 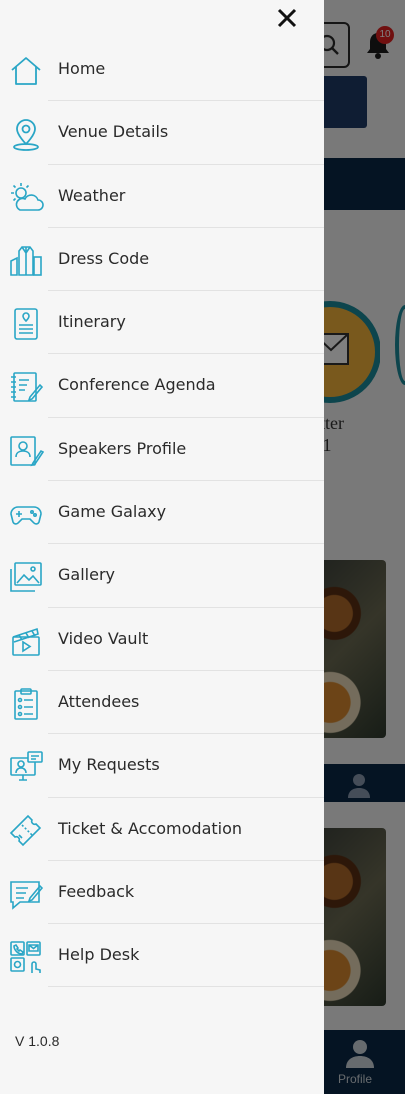 I want to click on menu-item-dress-code: Dress Code, so click(x=162, y=260).